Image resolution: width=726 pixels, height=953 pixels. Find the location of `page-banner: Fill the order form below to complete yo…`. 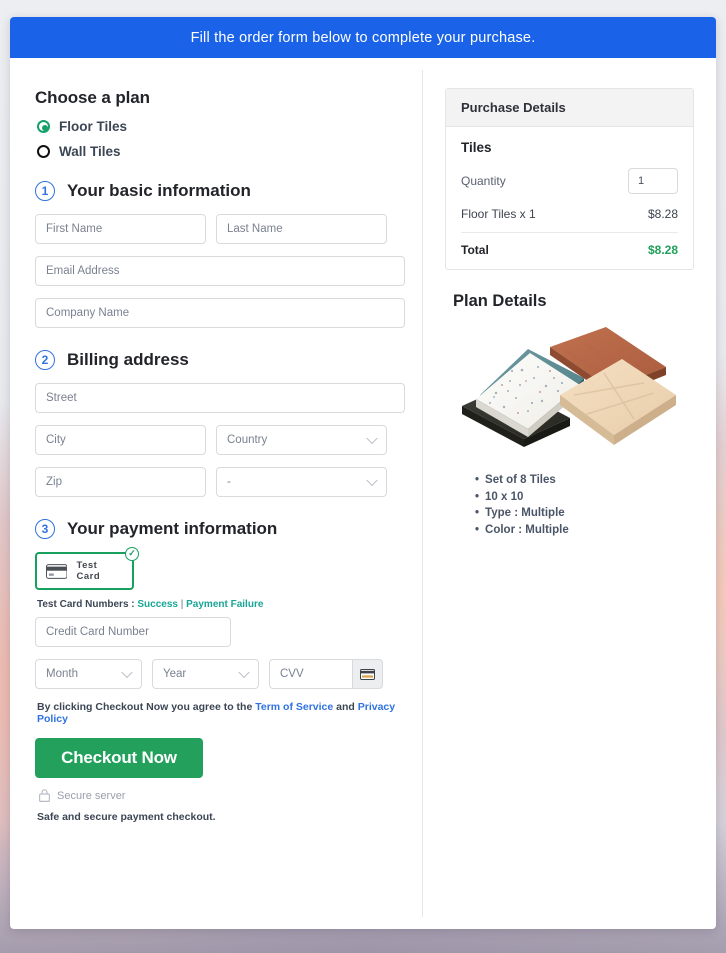

page-banner: Fill the order form below to complete yo… is located at coordinates (363, 37).